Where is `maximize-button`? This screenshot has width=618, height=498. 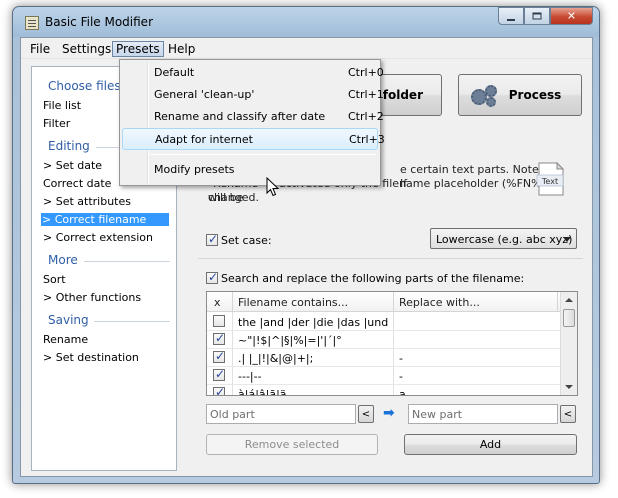 maximize-button is located at coordinates (537, 16).